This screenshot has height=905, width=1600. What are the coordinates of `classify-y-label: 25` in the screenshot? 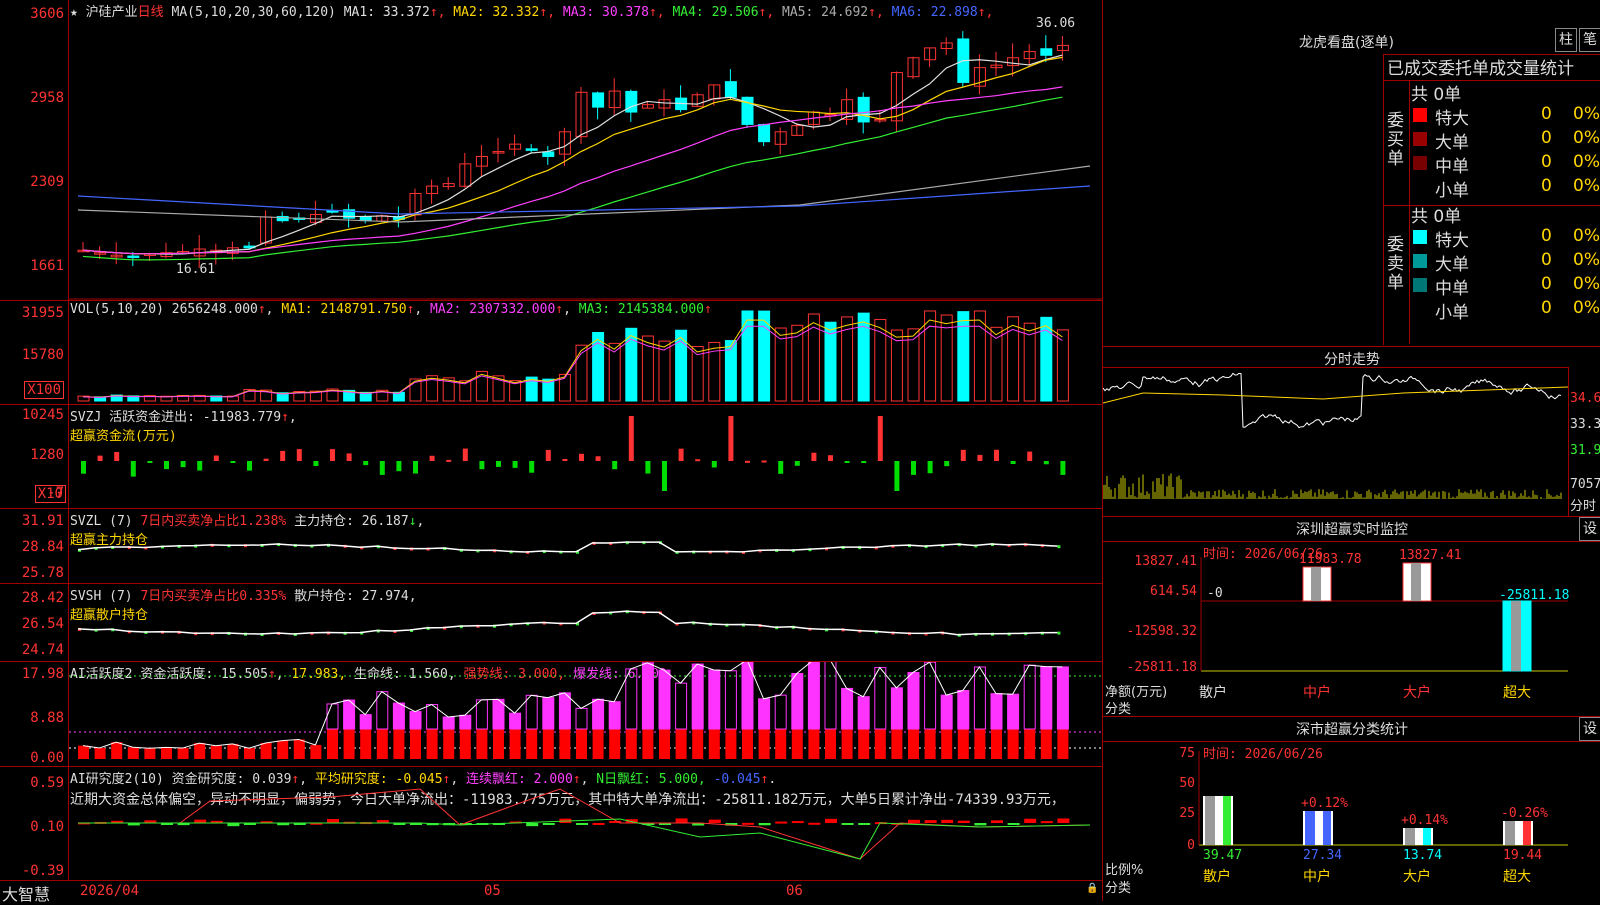 It's located at (1187, 813).